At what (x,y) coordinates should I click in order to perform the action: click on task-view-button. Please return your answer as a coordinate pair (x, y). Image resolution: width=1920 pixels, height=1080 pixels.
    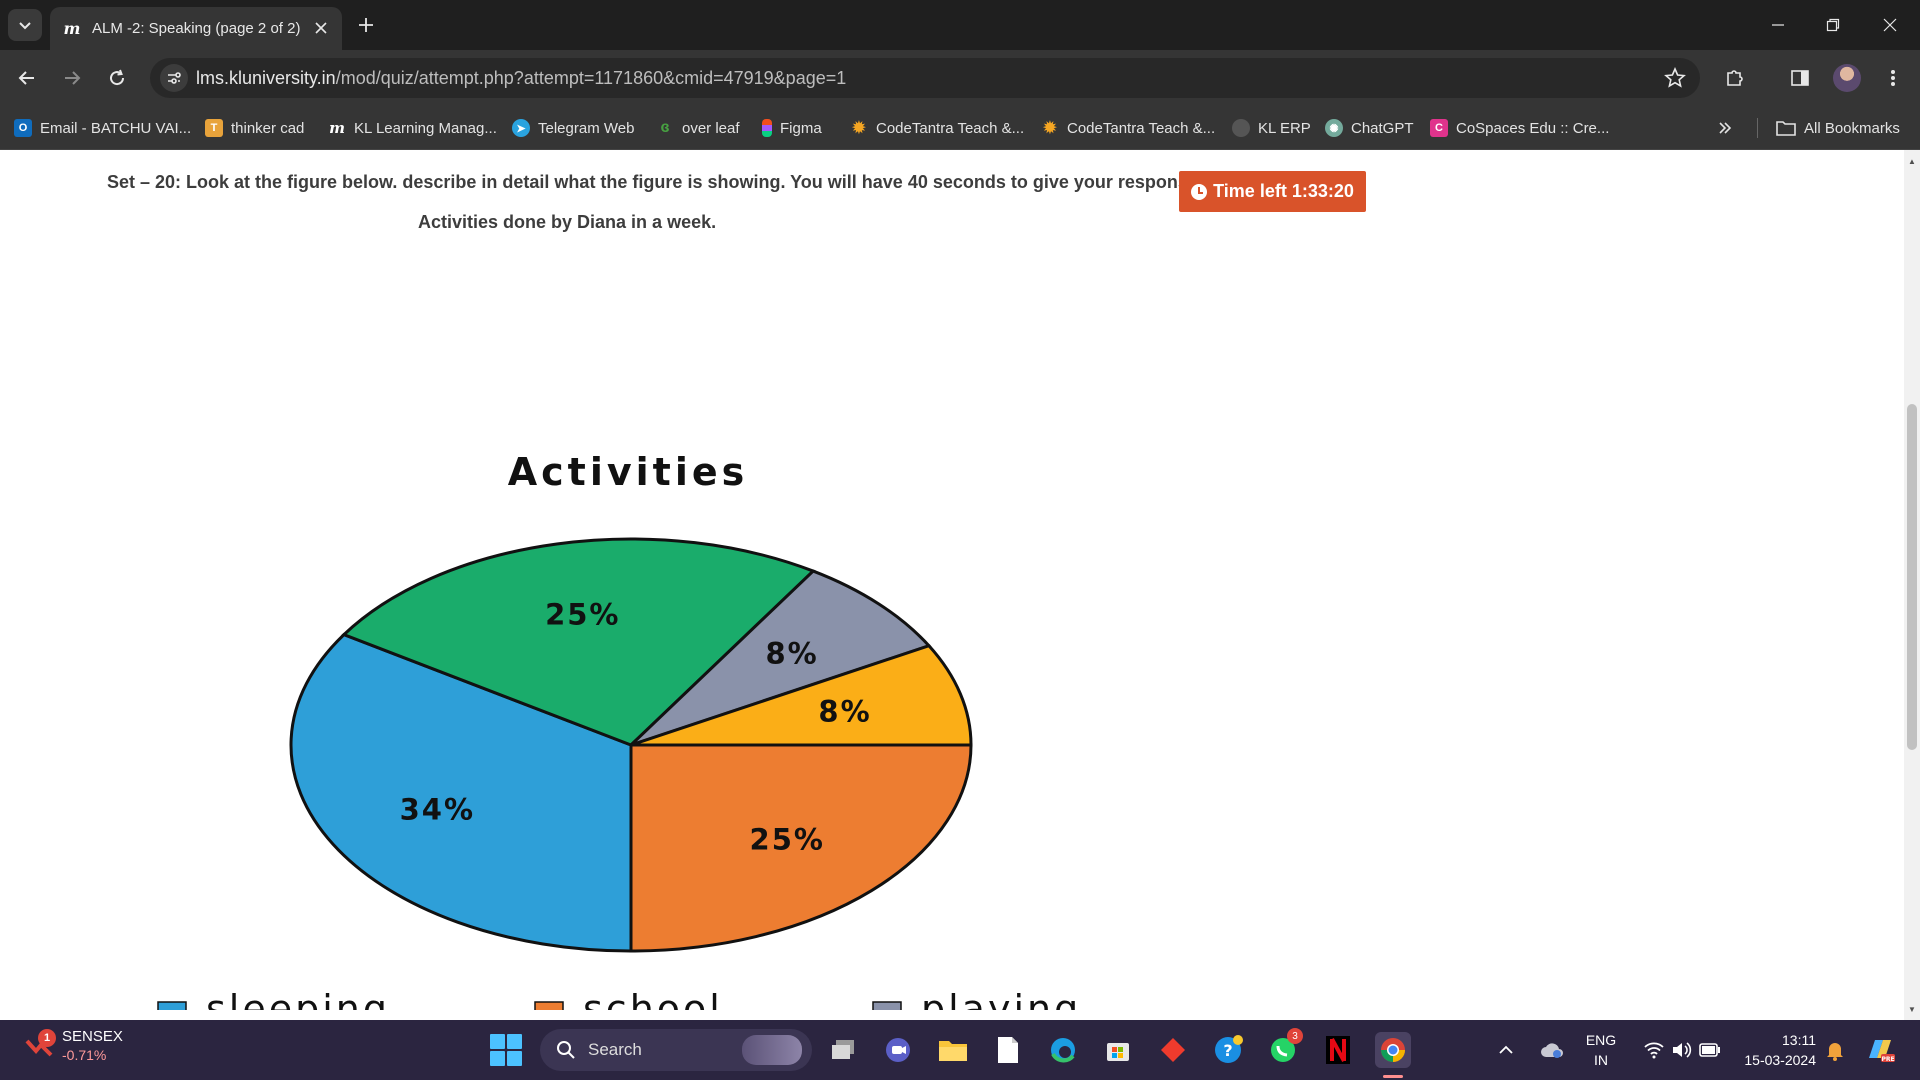
    Looking at the image, I should click on (844, 1050).